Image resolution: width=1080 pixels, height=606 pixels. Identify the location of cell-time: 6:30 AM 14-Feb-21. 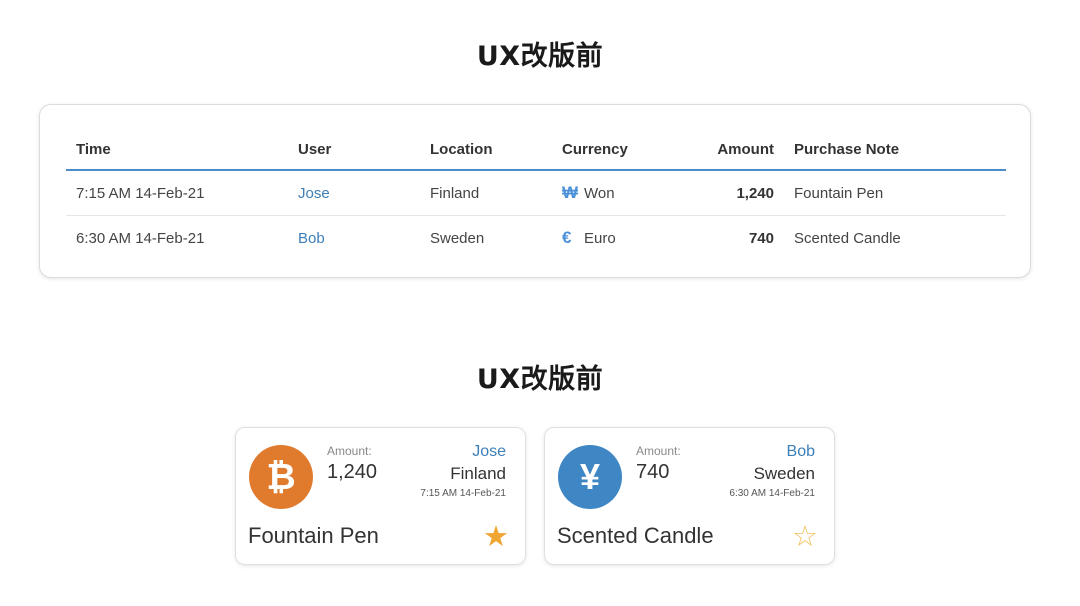
(140, 238).